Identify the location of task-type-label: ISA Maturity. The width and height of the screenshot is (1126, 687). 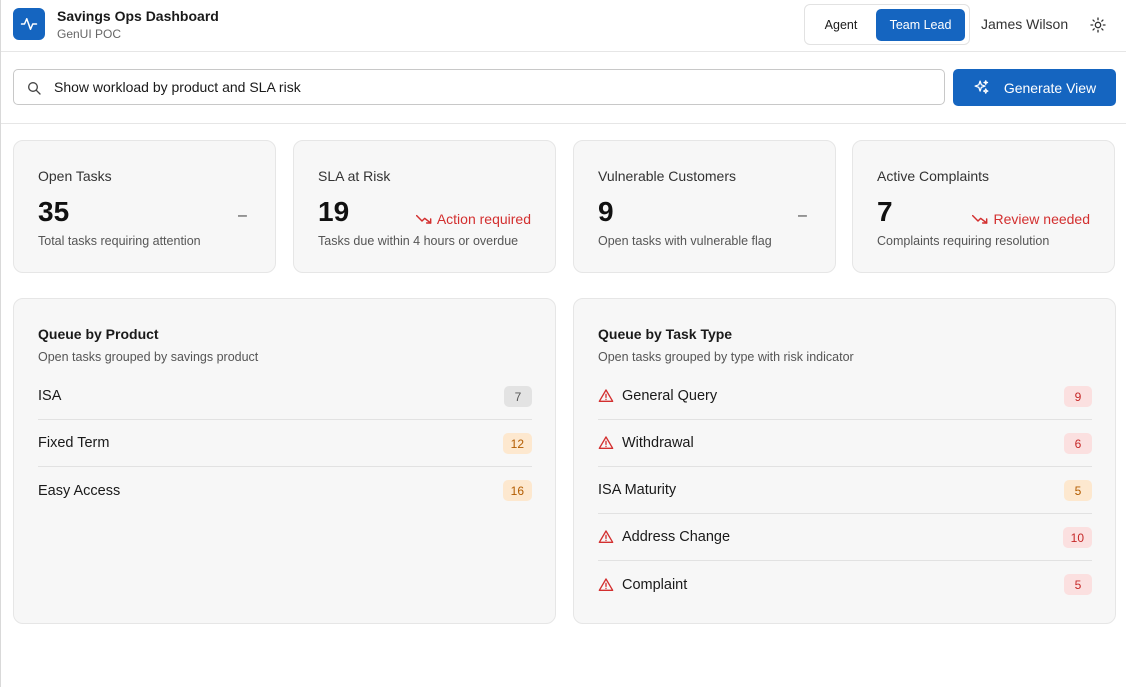
(637, 490).